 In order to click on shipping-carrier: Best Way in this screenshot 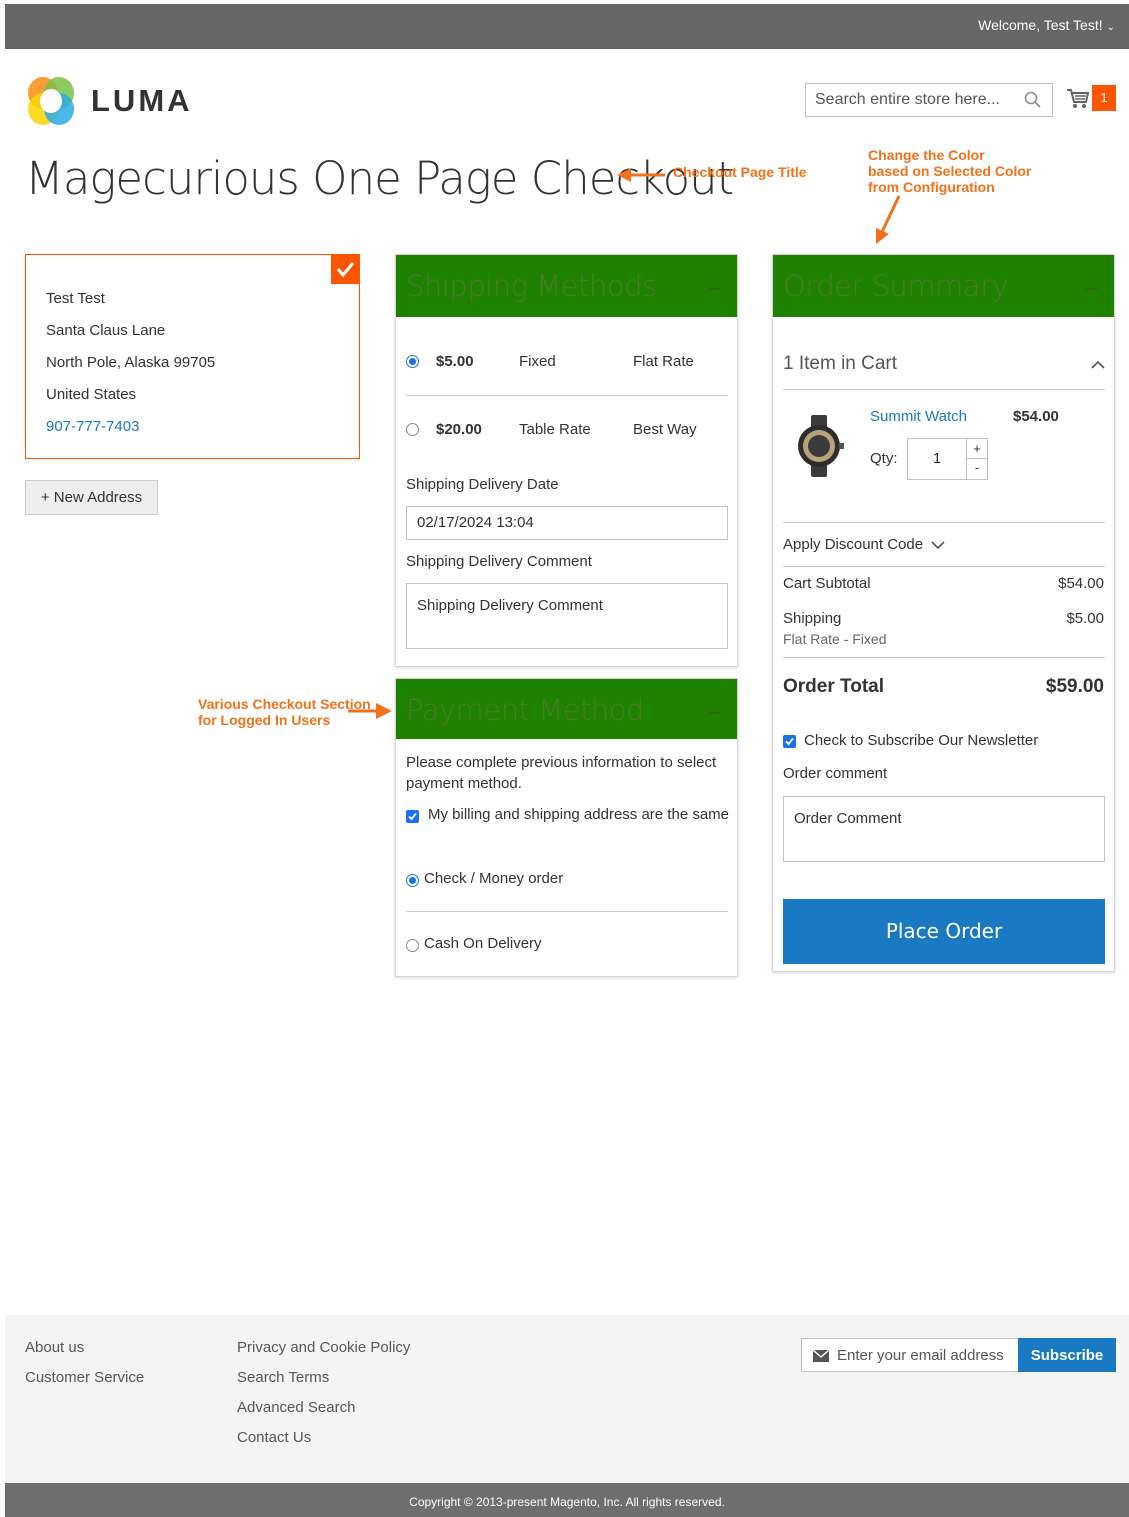, I will do `click(665, 429)`.